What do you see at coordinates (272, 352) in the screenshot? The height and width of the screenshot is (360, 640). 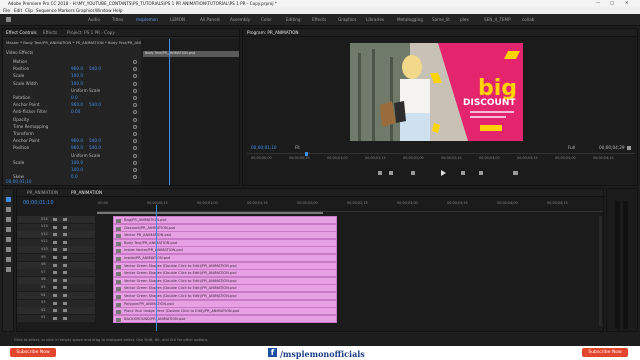 I see `facebook-icon: f` at bounding box center [272, 352].